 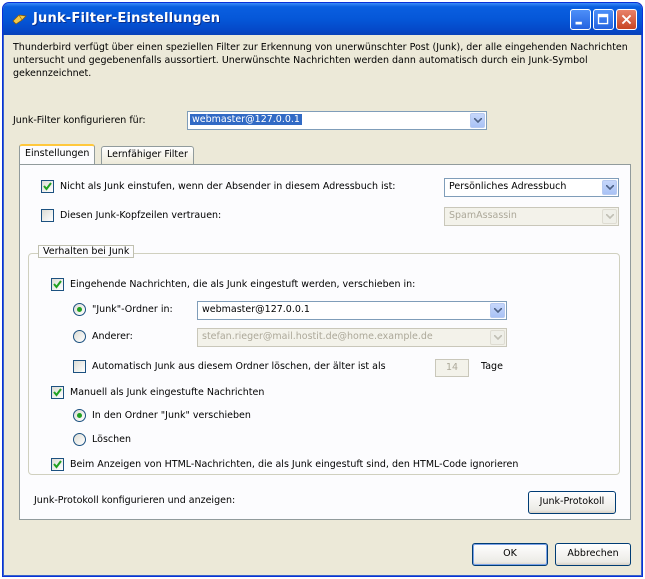 I want to click on maximize-icon, so click(x=603, y=19).